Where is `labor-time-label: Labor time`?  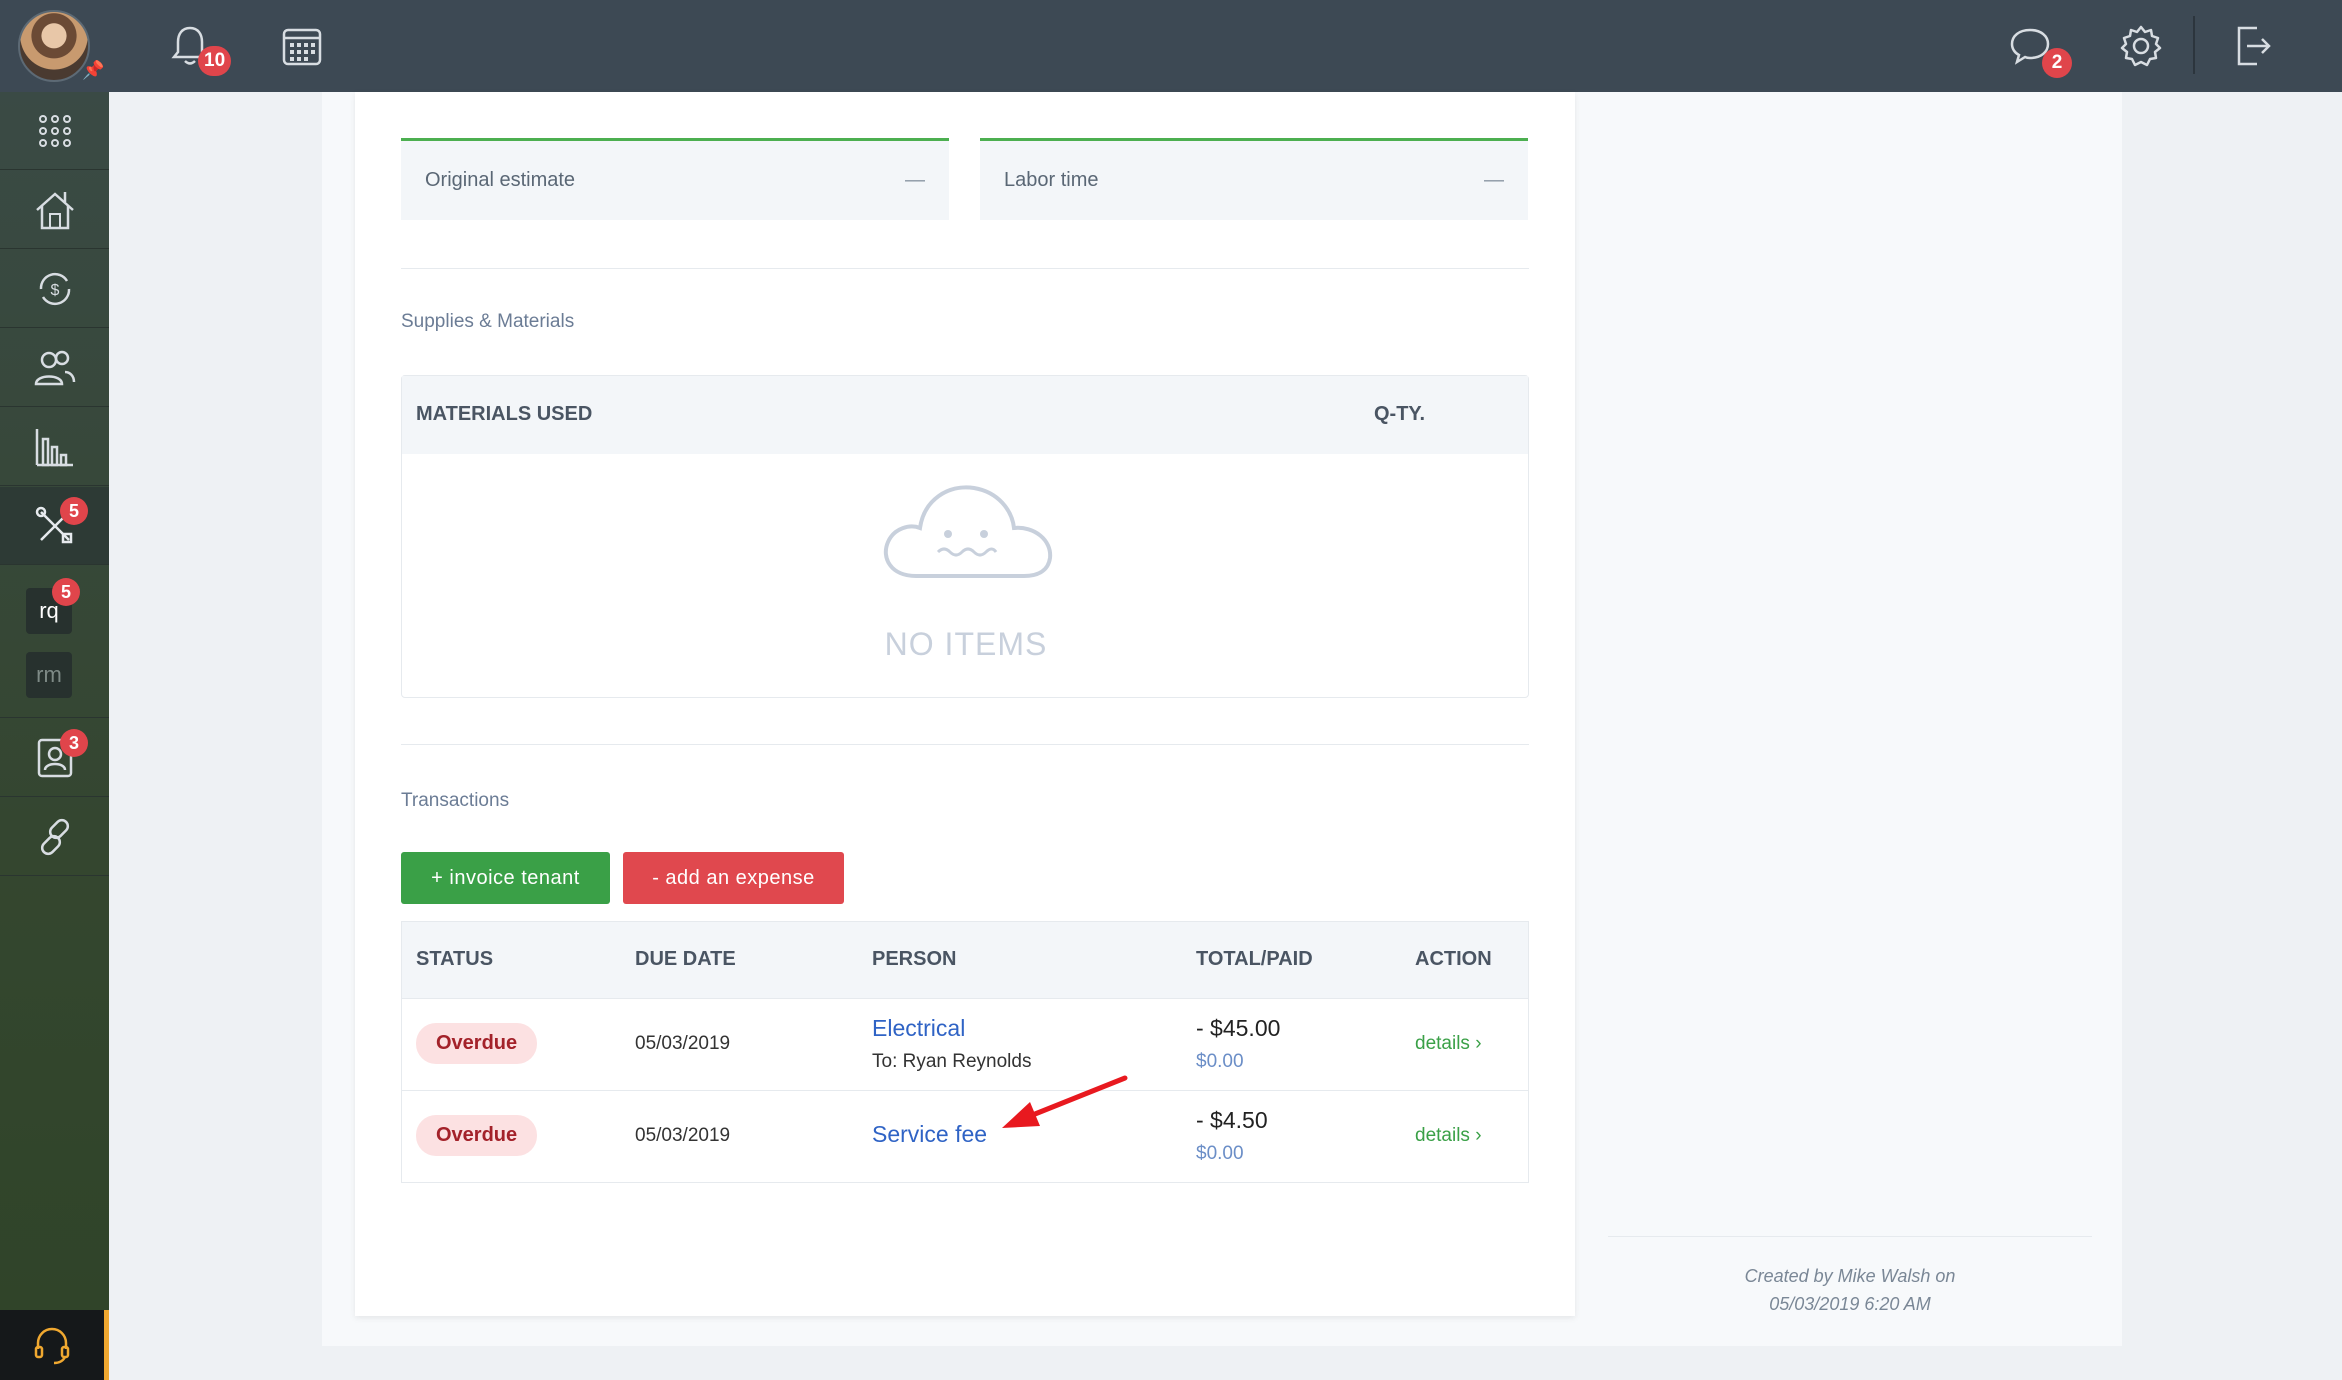 labor-time-label: Labor time is located at coordinates (1051, 180).